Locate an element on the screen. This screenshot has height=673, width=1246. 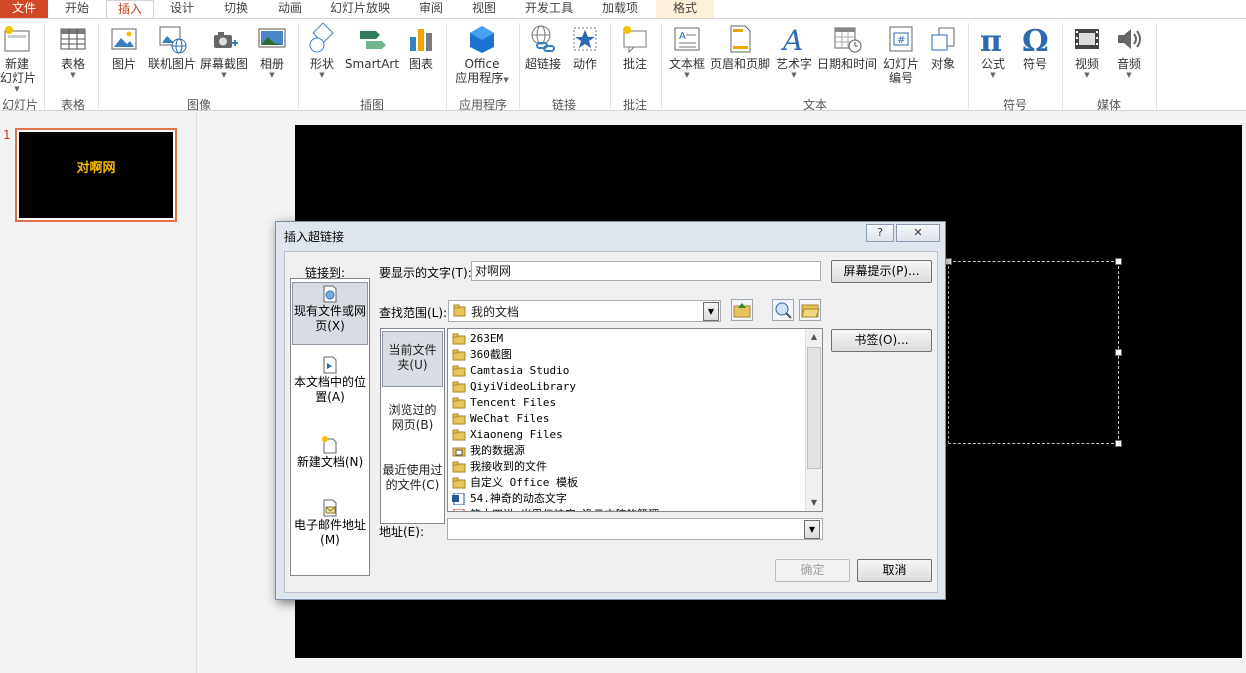
file-list-item: Xiaoneng Files is located at coordinates (507, 435).